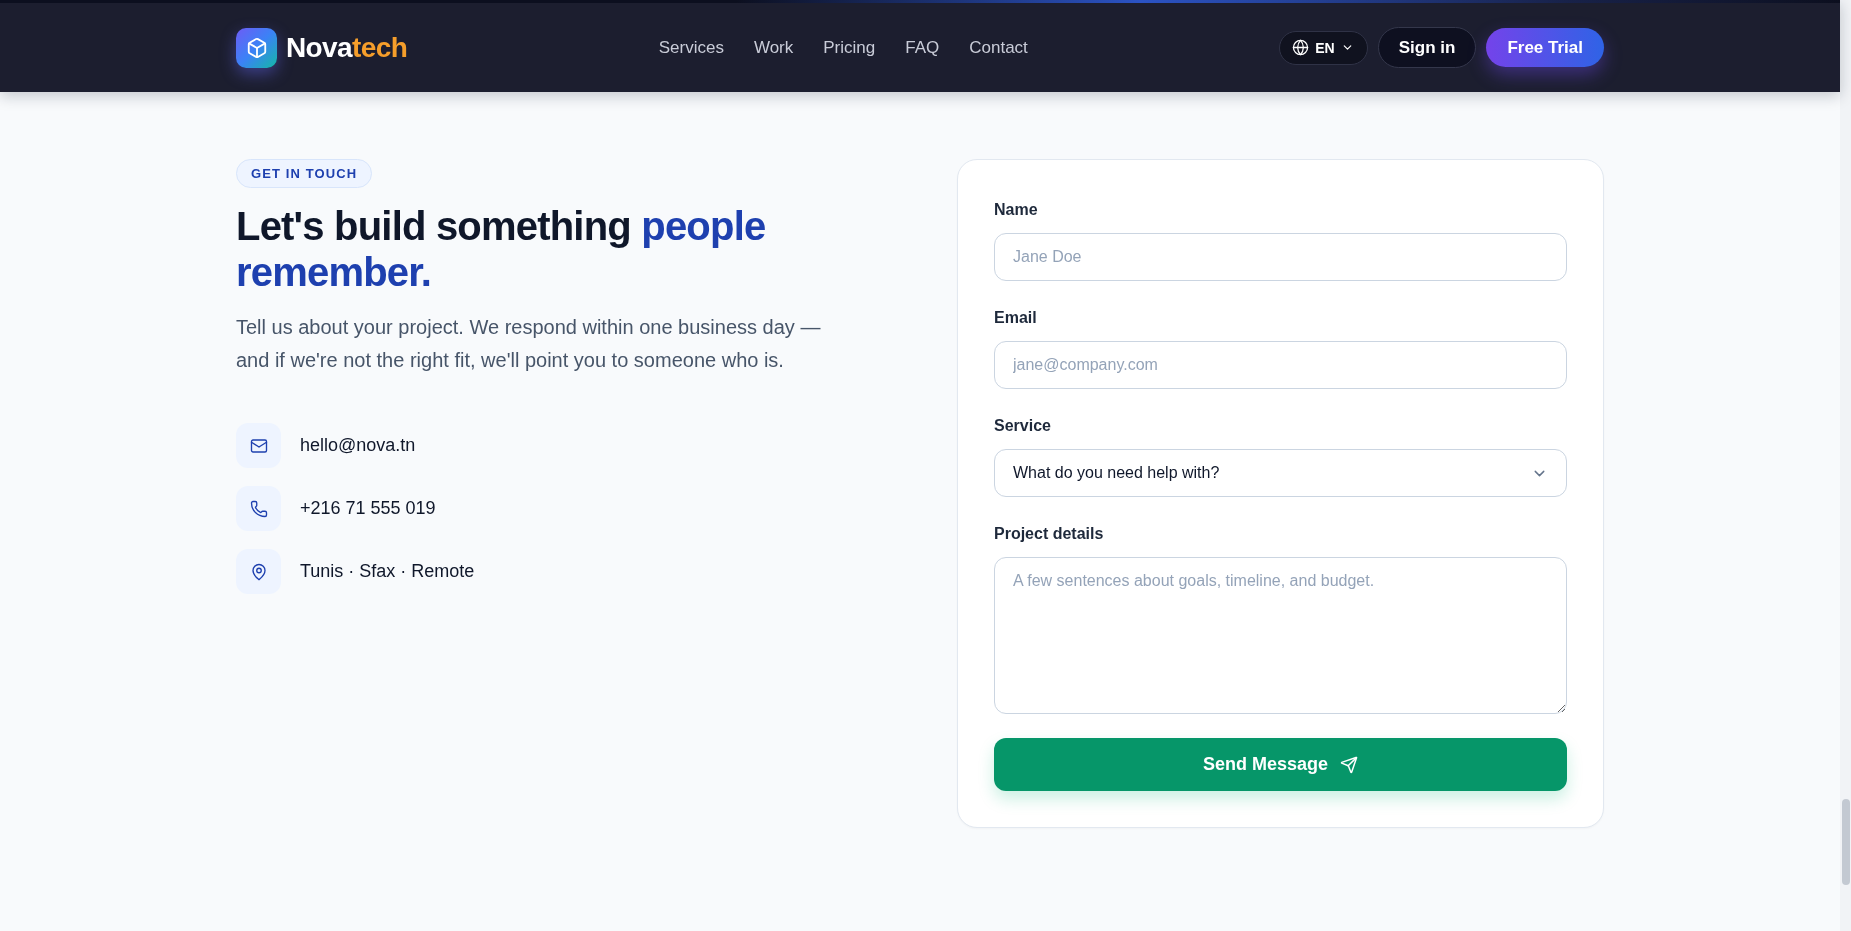  What do you see at coordinates (1280, 365) in the screenshot?
I see `input-field: jane@company.com` at bounding box center [1280, 365].